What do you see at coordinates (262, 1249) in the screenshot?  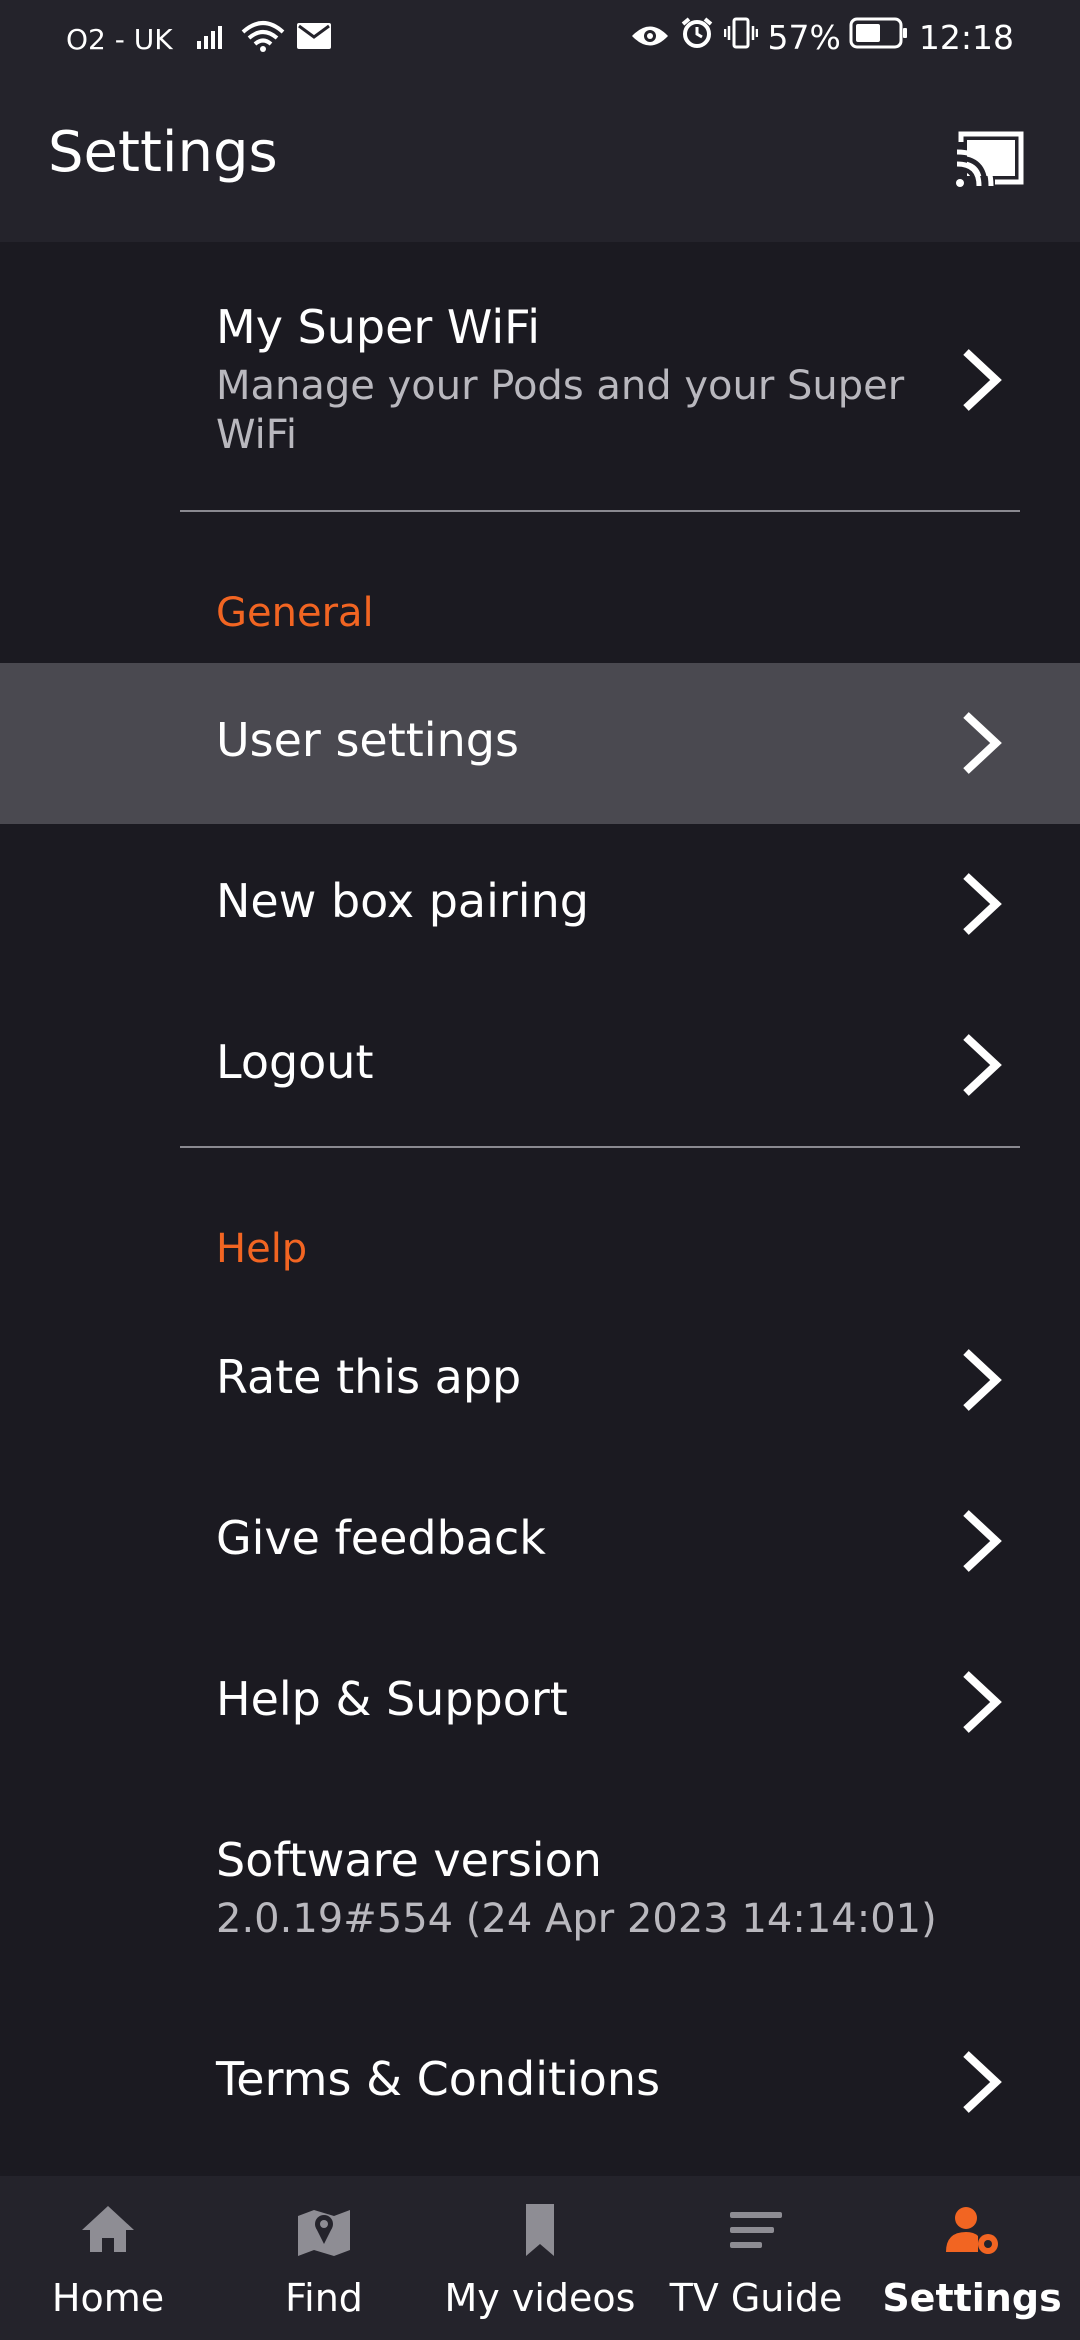 I see `section-header-help: Help` at bounding box center [262, 1249].